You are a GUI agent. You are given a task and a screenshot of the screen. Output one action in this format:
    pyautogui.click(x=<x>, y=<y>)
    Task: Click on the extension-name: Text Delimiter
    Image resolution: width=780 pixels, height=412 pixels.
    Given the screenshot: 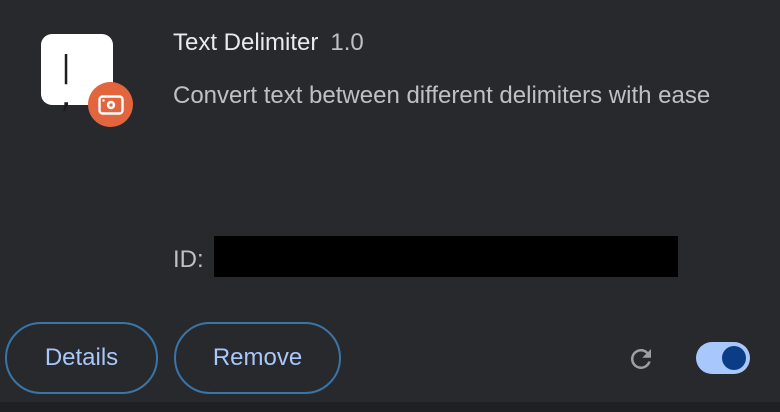 What is the action you would take?
    pyautogui.click(x=246, y=42)
    